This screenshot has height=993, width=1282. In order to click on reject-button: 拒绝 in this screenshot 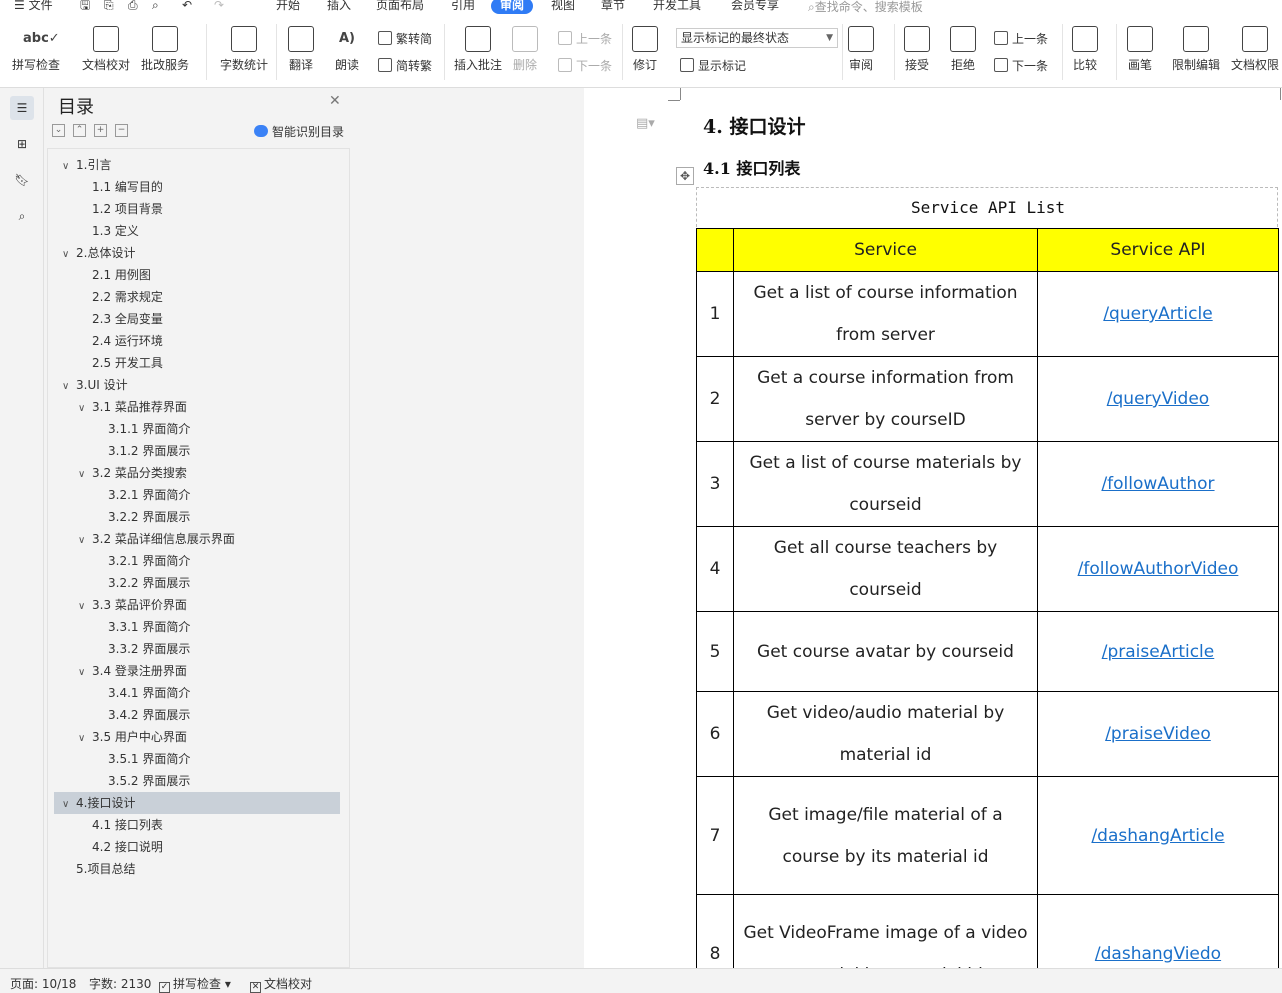, I will do `click(963, 49)`.